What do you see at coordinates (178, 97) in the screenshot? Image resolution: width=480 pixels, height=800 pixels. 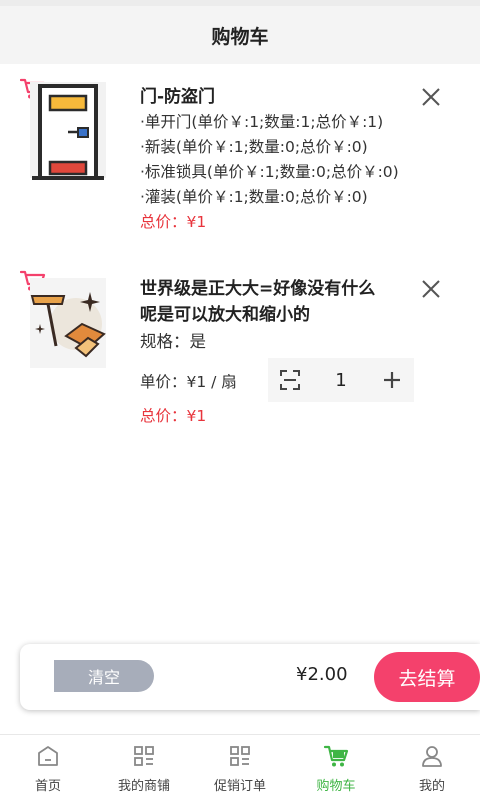 I see `item-name: 门-防盗门` at bounding box center [178, 97].